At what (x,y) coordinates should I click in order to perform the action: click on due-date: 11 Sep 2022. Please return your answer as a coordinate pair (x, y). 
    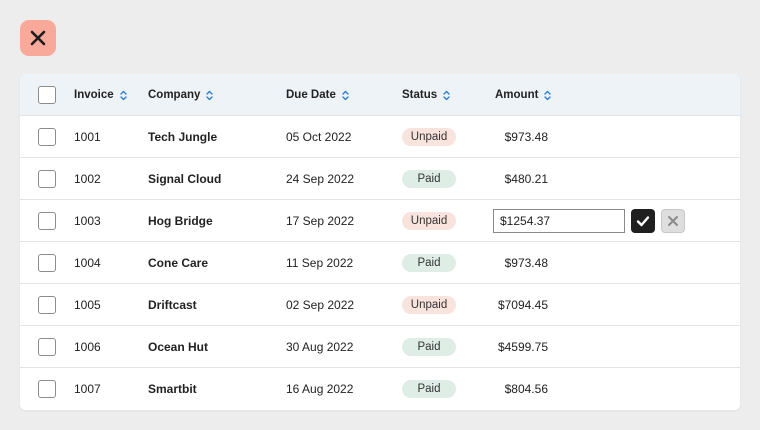
    Looking at the image, I should click on (320, 263).